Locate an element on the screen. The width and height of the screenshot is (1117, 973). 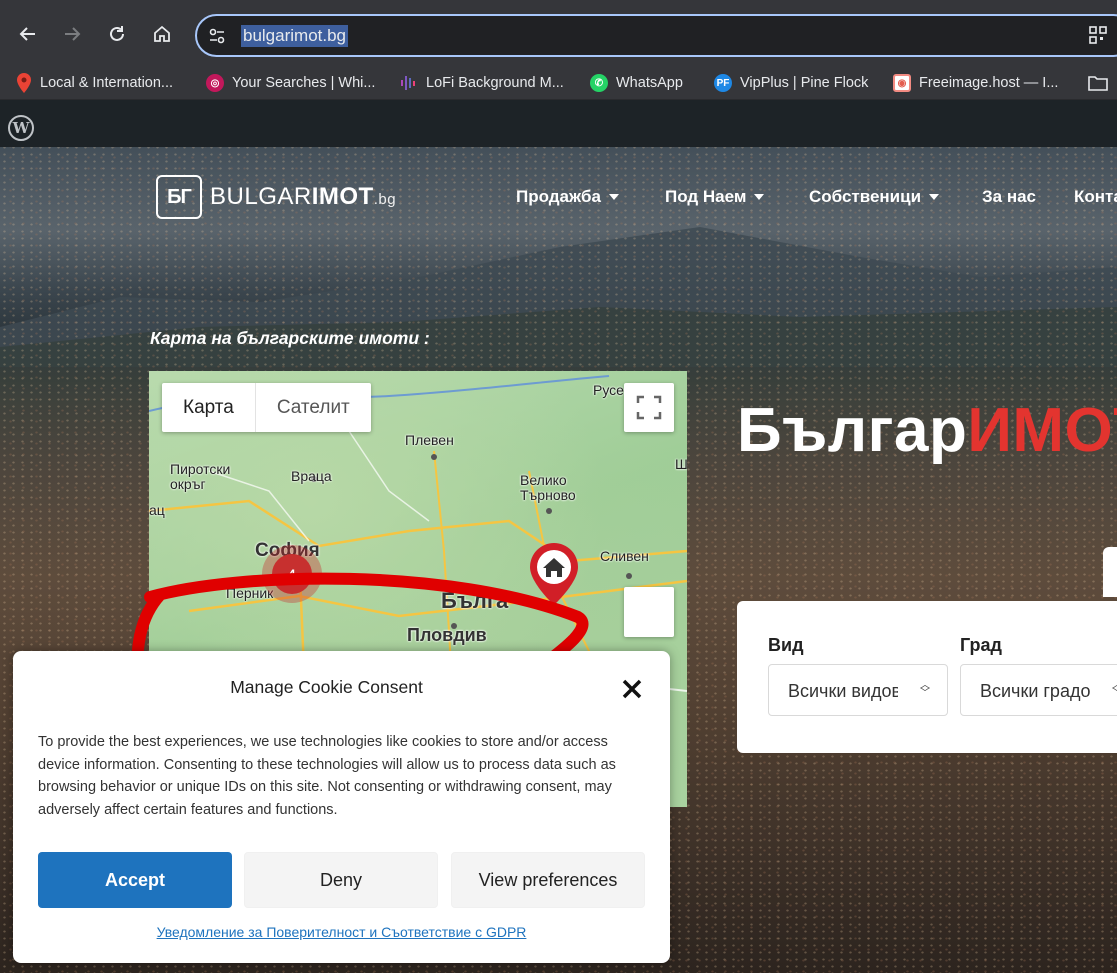
map-city-label: Враца is located at coordinates (311, 476).